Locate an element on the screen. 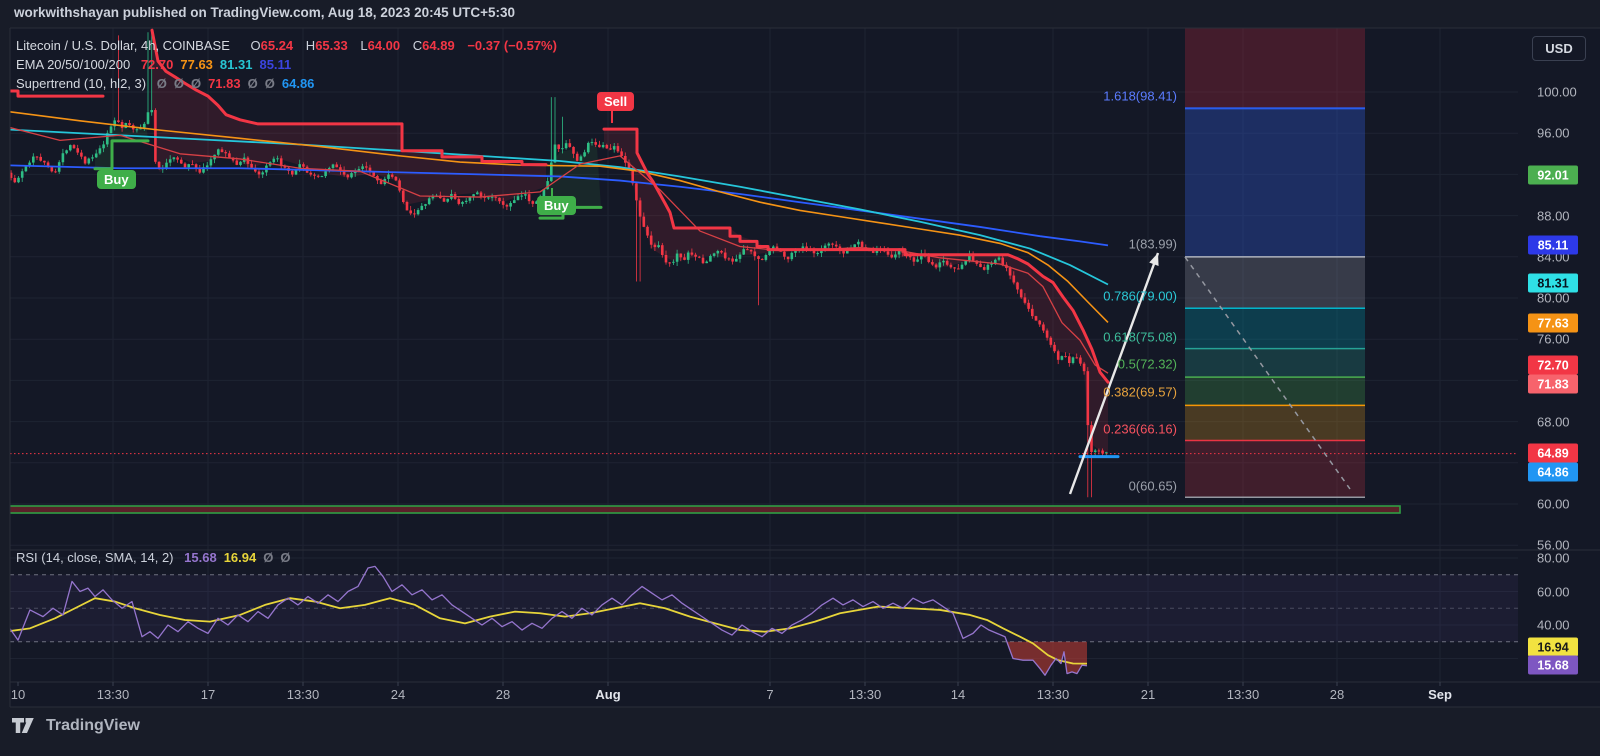  price-tick-label: 88.00 is located at coordinates (1553, 216).